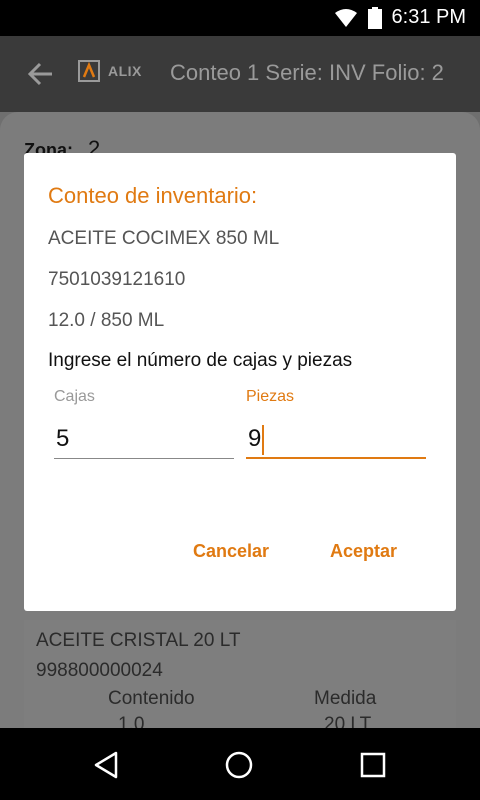 This screenshot has height=800, width=480. I want to click on accept-button: Aceptar, so click(363, 551).